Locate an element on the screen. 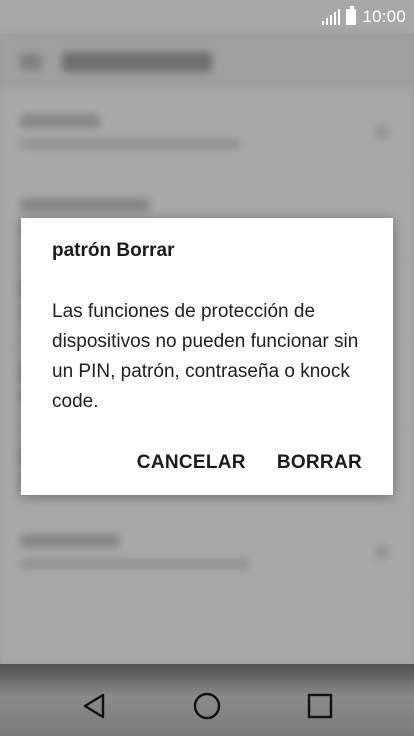 This screenshot has width=414, height=736. back-button is located at coordinates (94, 706).